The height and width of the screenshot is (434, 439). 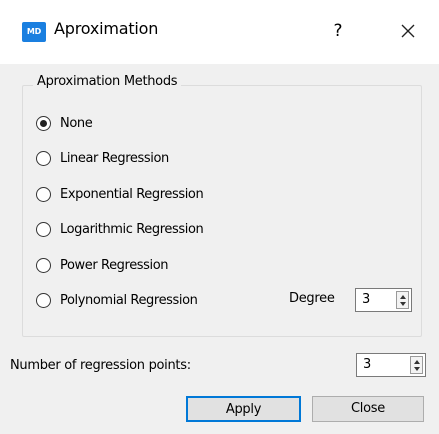 I want to click on close-icon, so click(x=408, y=31).